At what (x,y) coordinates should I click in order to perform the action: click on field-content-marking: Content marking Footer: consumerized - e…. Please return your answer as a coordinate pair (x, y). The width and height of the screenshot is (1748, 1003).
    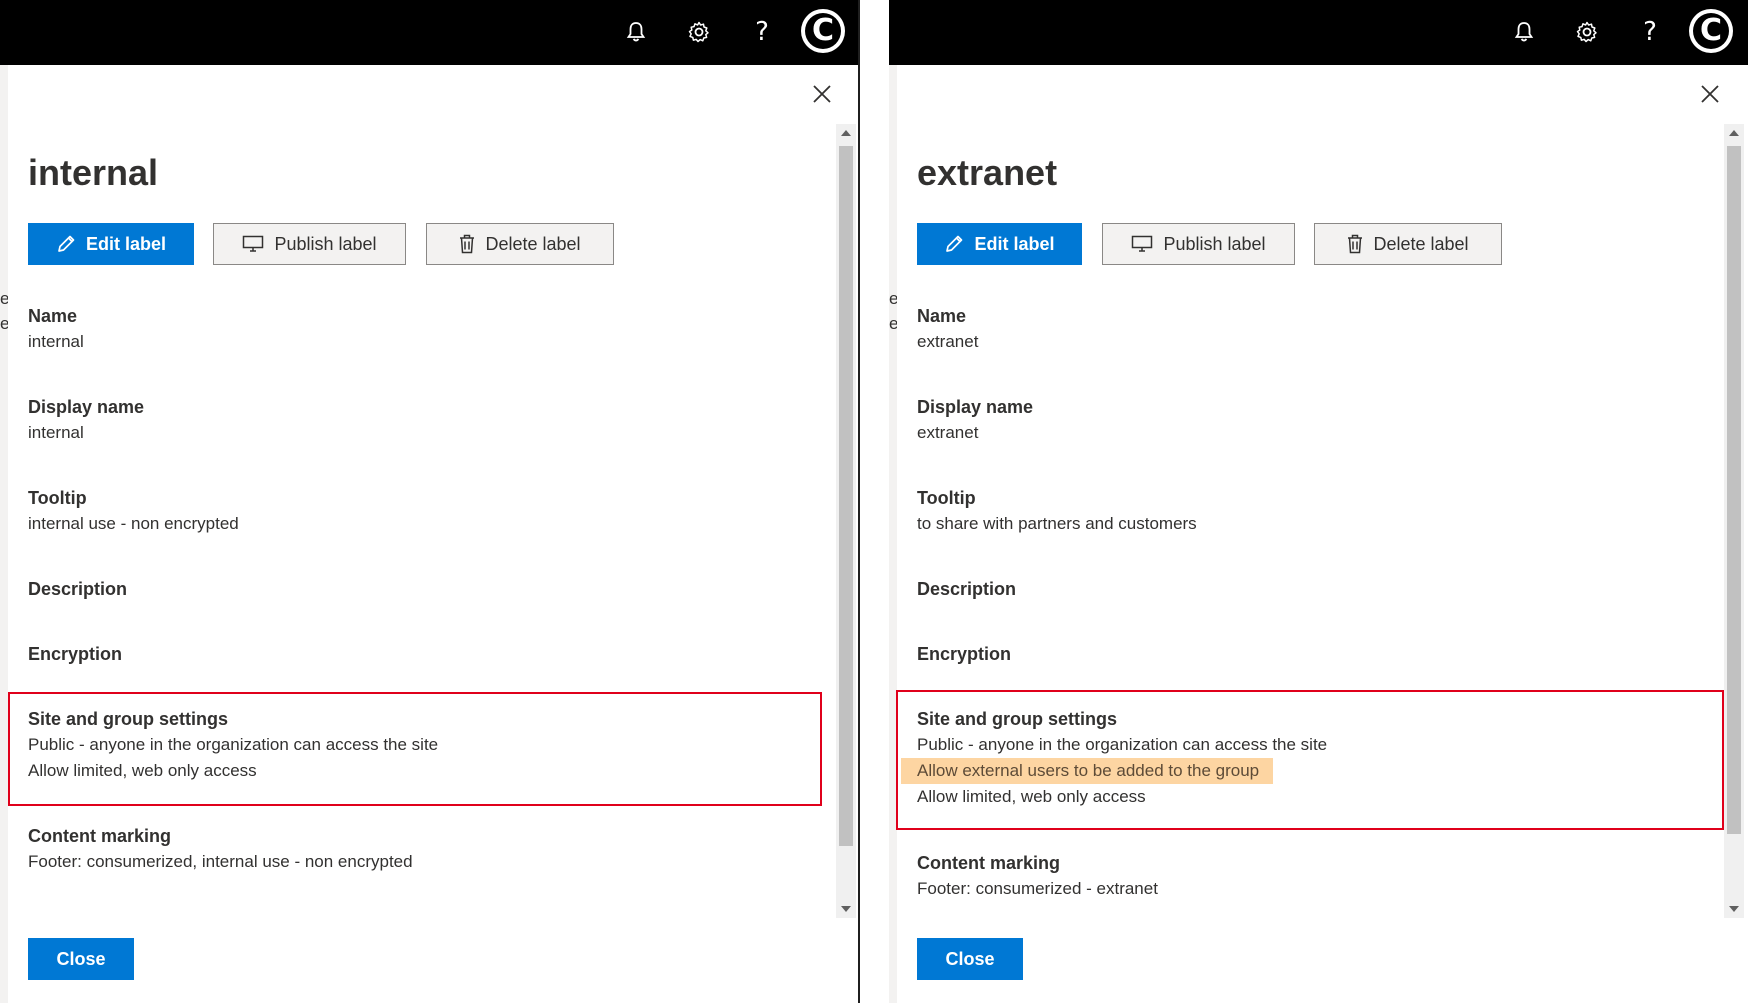
    Looking at the image, I should click on (1037, 876).